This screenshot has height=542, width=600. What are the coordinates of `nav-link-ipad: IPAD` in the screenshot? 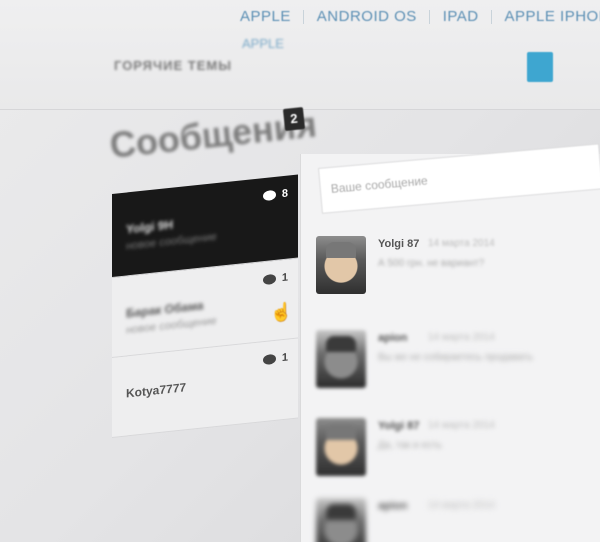 It's located at (461, 16).